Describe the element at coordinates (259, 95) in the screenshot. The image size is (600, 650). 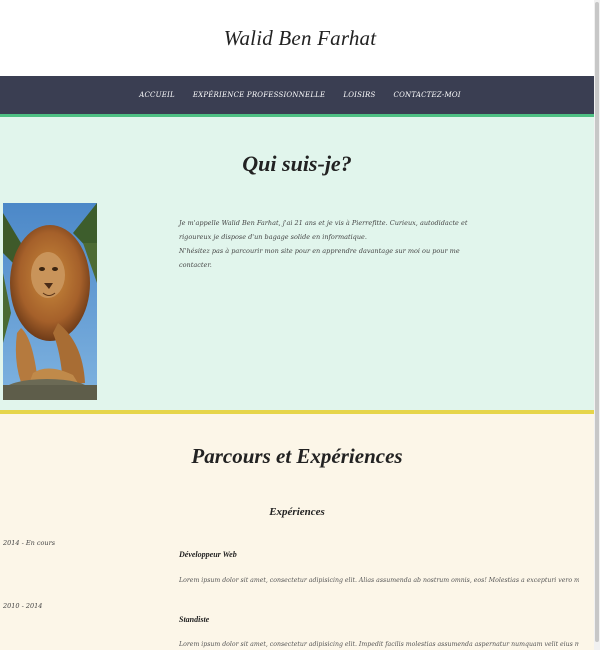
I see `nav-item-experience: Expérience professionnelle` at that location.